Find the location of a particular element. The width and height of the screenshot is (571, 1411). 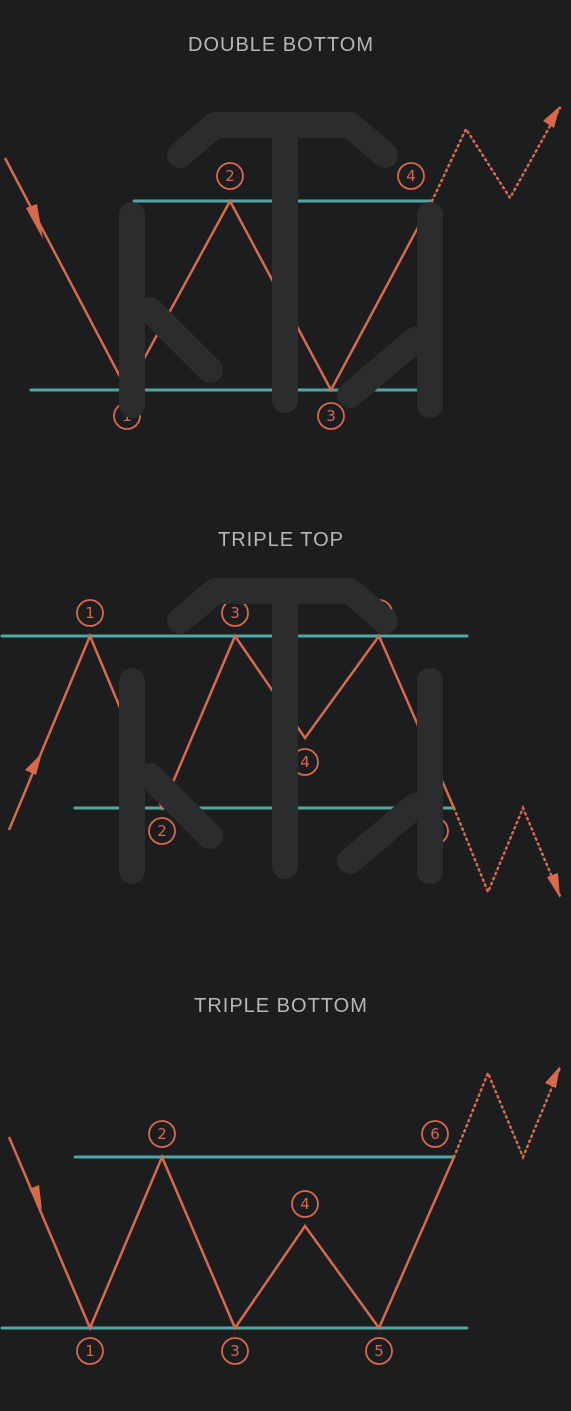

marker-5-label: 5 is located at coordinates (379, 1351).